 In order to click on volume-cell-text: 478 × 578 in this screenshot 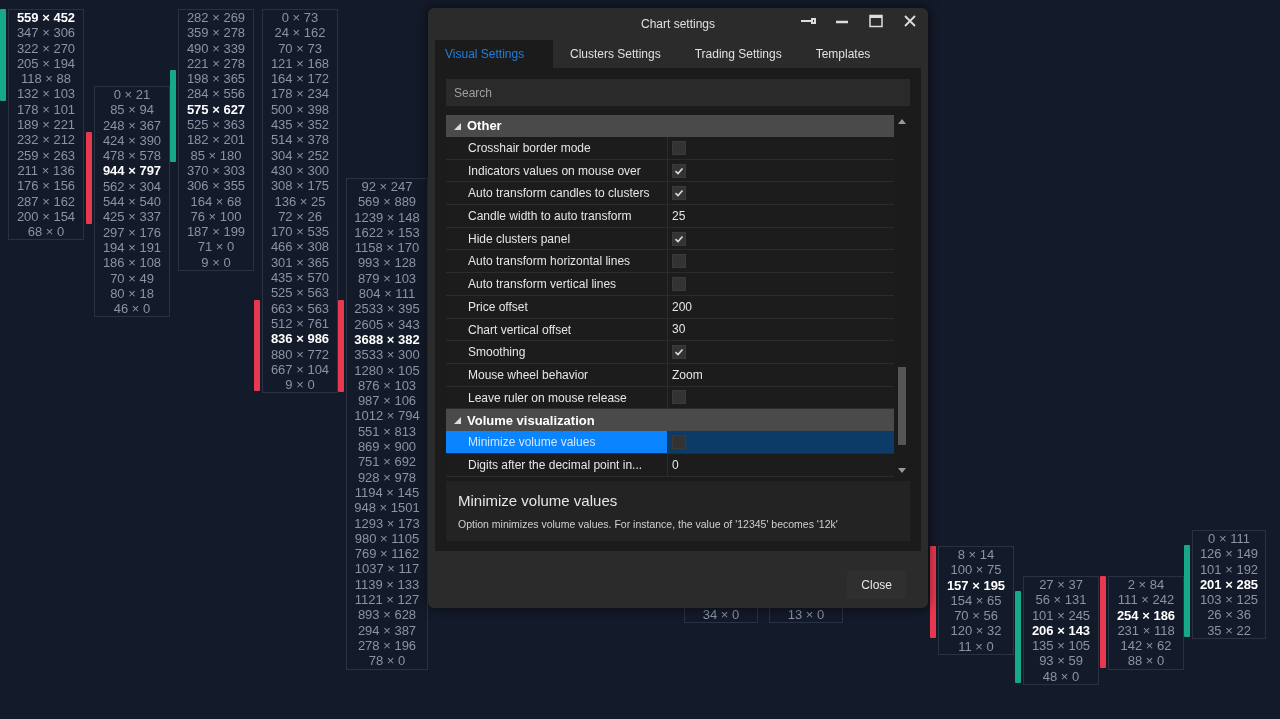, I will do `click(132, 156)`.